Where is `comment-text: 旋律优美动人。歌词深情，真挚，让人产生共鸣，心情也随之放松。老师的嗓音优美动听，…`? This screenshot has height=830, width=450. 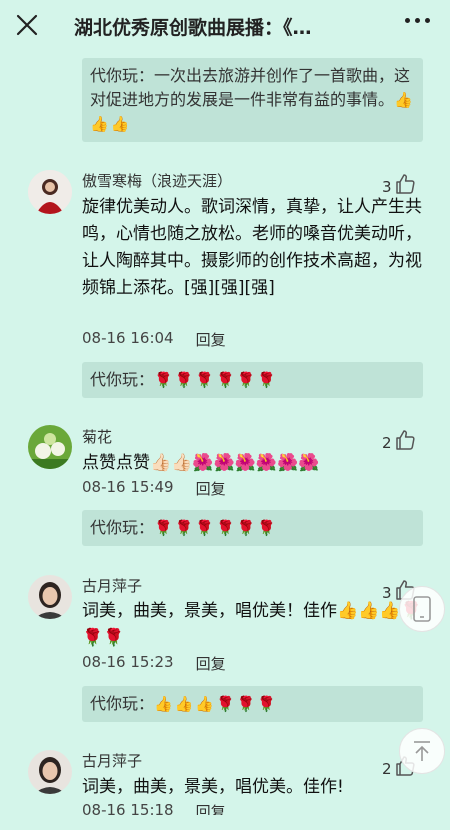
comment-text: 旋律优美动人。歌词深情，真挚，让人产生共鸣，心情也随之放松。老师的嗓音优美动听，… is located at coordinates (252, 247).